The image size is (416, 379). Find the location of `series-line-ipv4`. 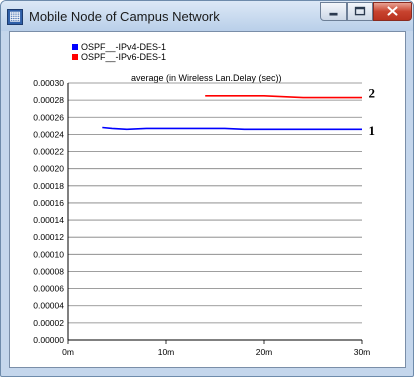

series-line-ipv4 is located at coordinates (232, 128).